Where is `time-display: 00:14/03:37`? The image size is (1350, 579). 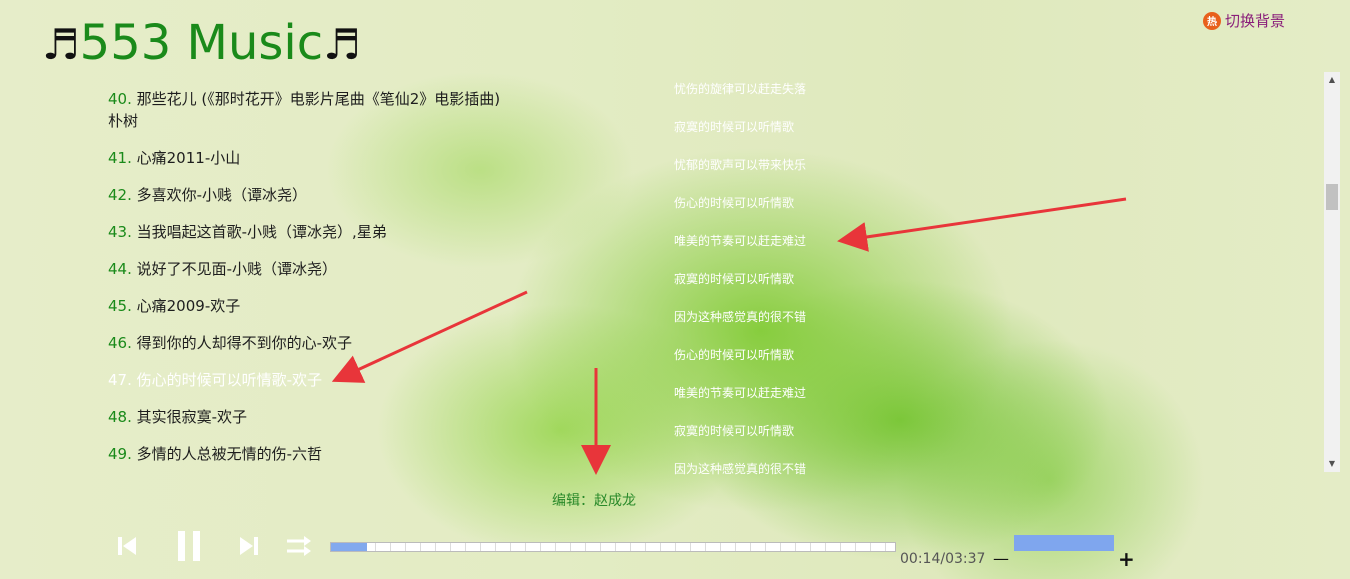 time-display: 00:14/03:37 is located at coordinates (943, 559).